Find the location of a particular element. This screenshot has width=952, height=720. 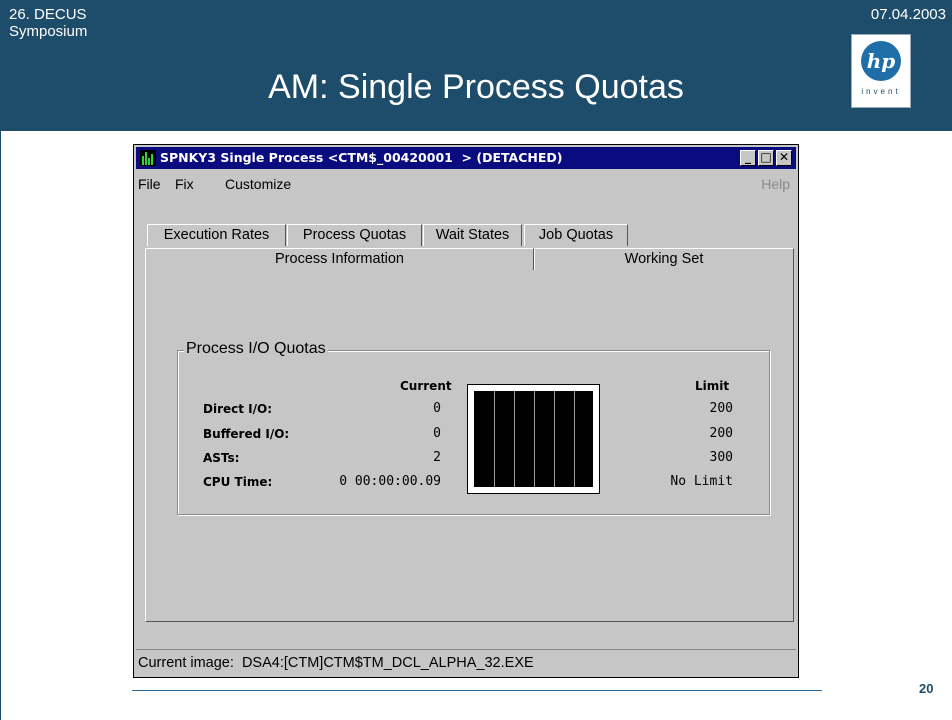

row-label: Direct I/O: is located at coordinates (238, 409).